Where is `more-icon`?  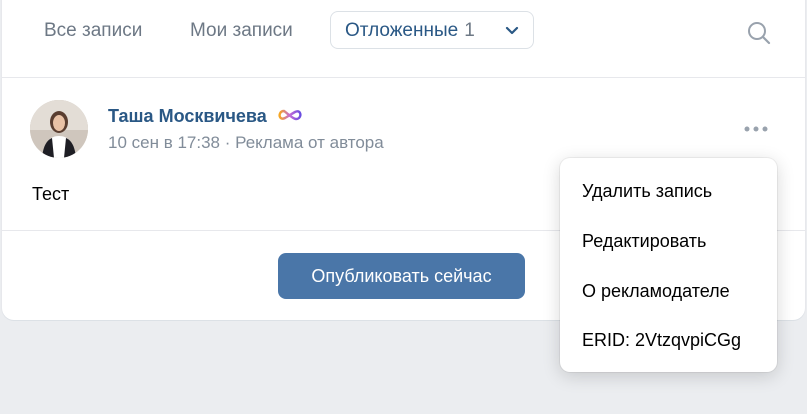 more-icon is located at coordinates (756, 131).